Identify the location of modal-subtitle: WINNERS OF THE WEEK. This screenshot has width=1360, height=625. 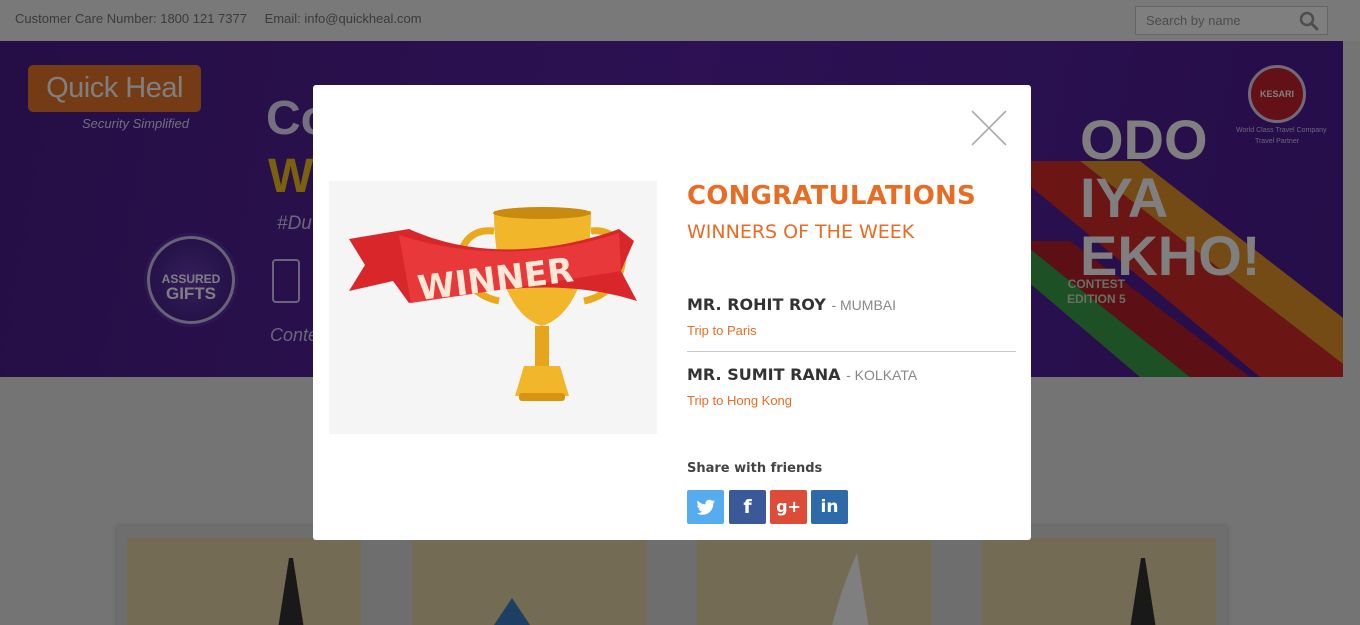
(801, 232).